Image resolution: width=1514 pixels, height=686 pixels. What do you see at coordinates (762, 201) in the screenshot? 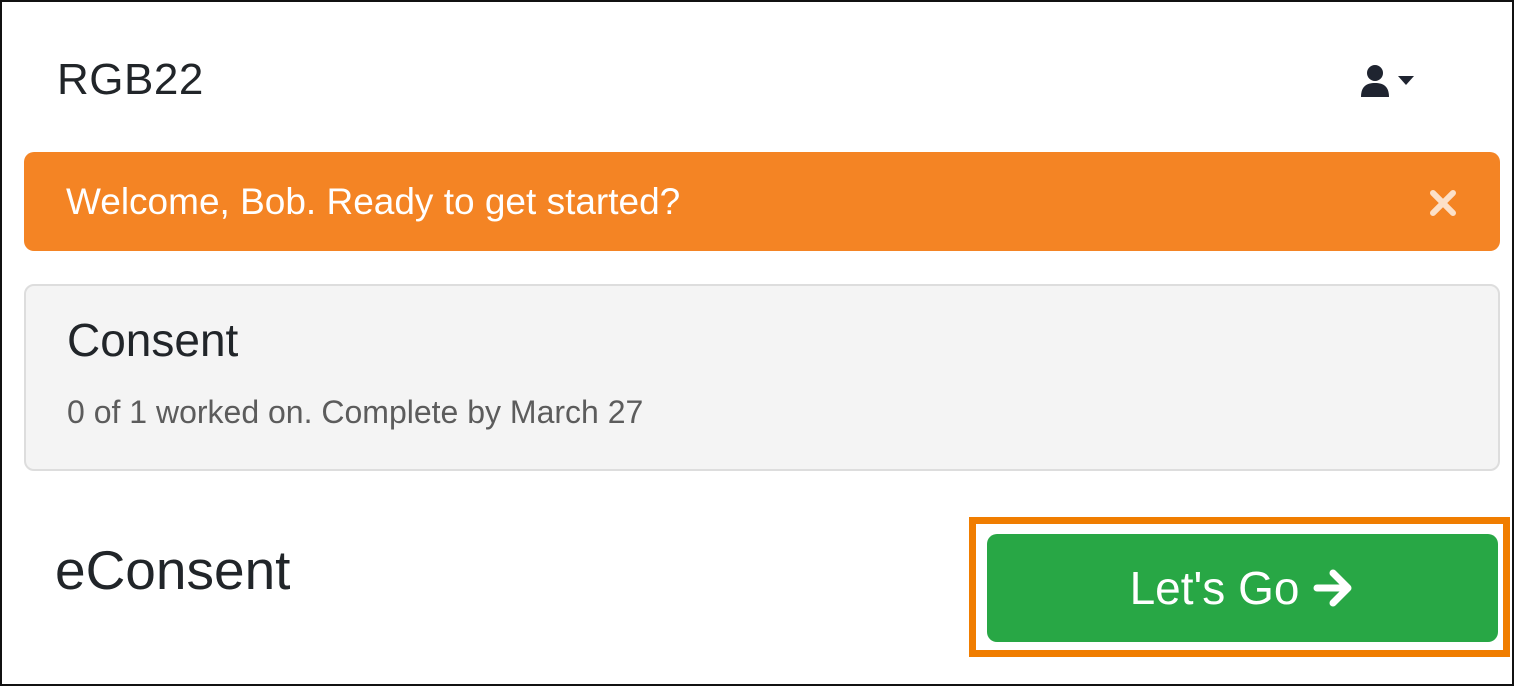
I see `welcome-alert: Welcome, Bob. Ready to get started?` at bounding box center [762, 201].